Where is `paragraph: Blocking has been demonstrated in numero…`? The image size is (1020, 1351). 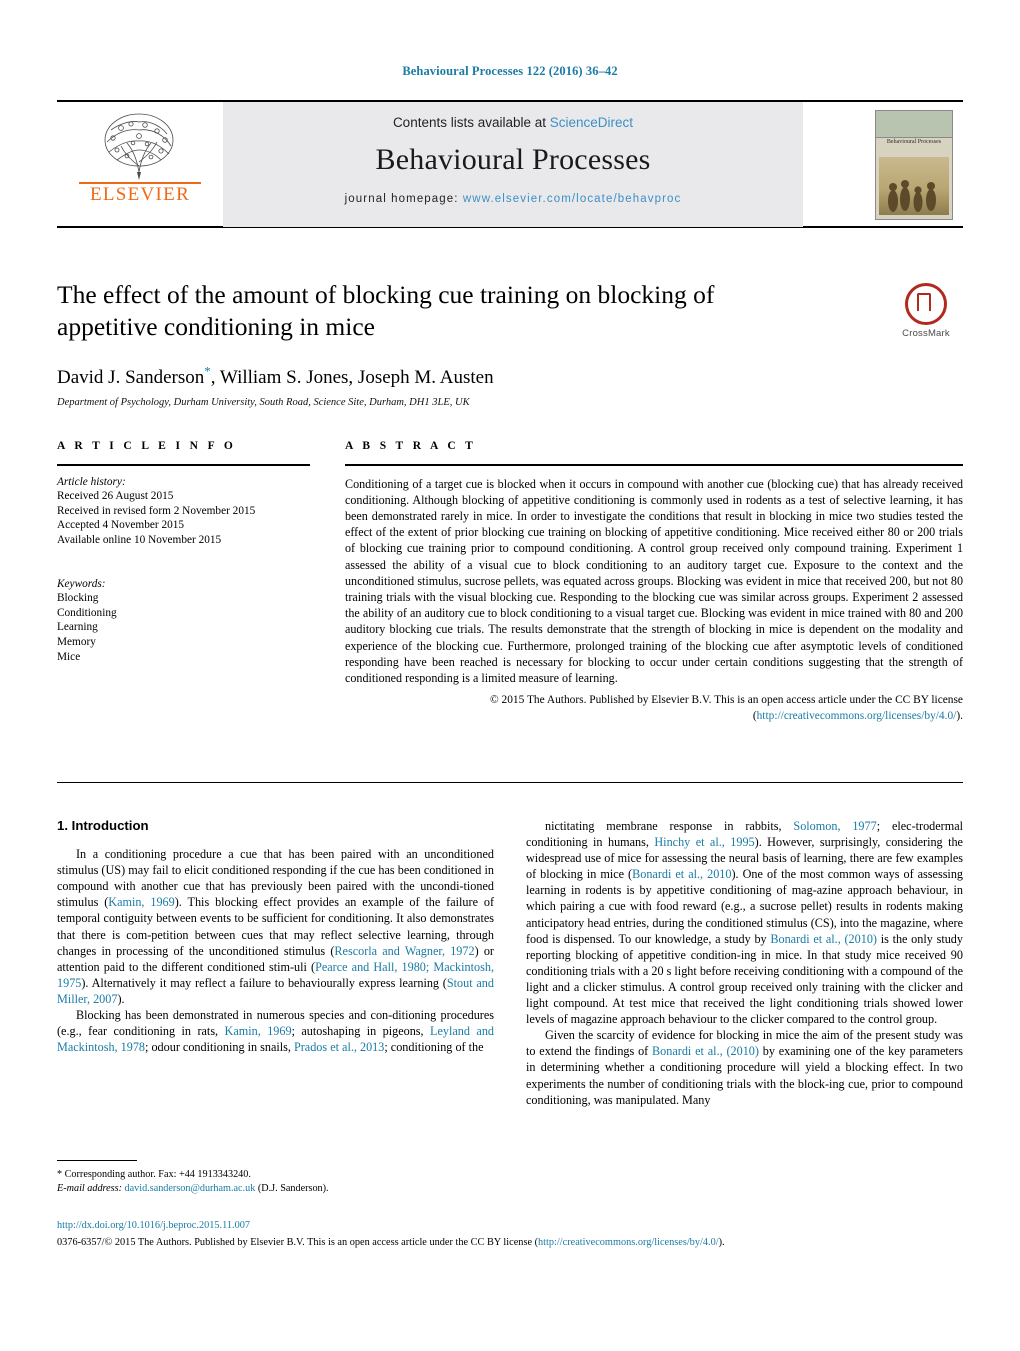
paragraph: Blocking has been demonstrated in numero… is located at coordinates (275, 1031).